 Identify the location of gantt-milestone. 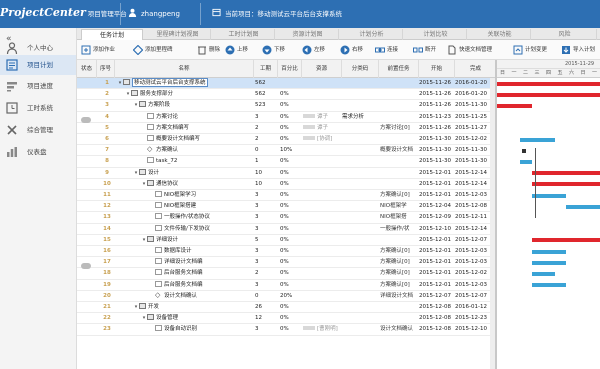
(524, 150).